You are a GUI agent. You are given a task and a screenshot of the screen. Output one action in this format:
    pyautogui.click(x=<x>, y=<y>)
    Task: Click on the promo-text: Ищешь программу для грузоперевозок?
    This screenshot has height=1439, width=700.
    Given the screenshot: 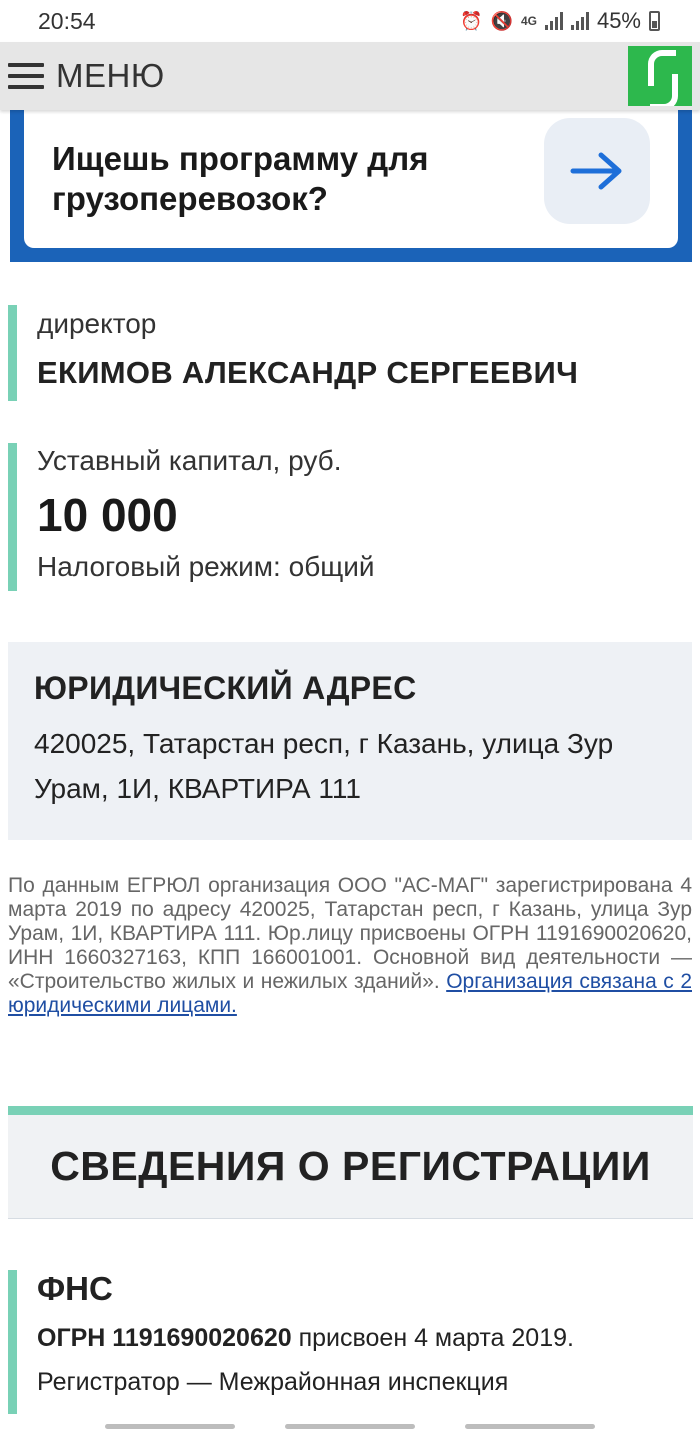 What is the action you would take?
    pyautogui.click(x=240, y=178)
    